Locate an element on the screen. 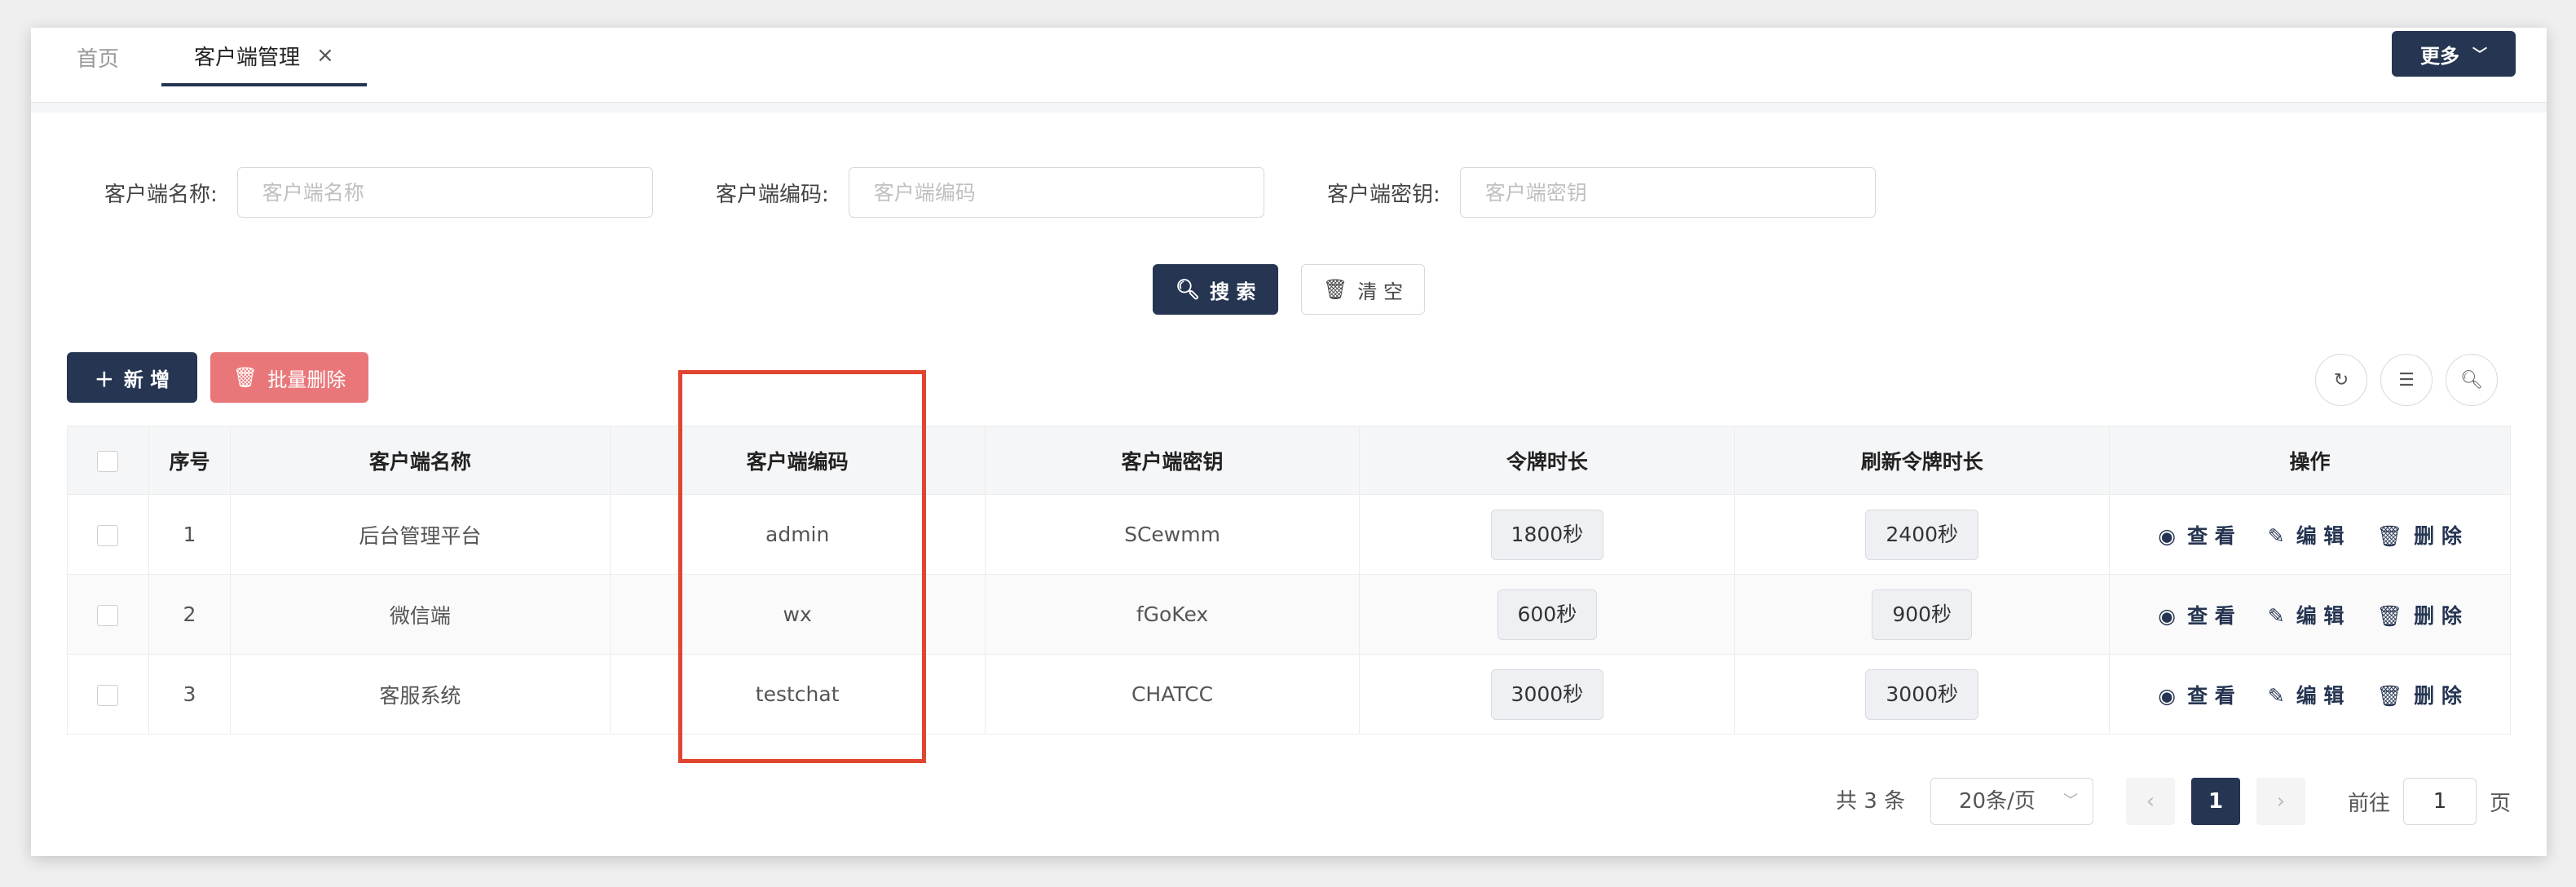 The height and width of the screenshot is (887, 2576). row-index: 1 is located at coordinates (189, 534).